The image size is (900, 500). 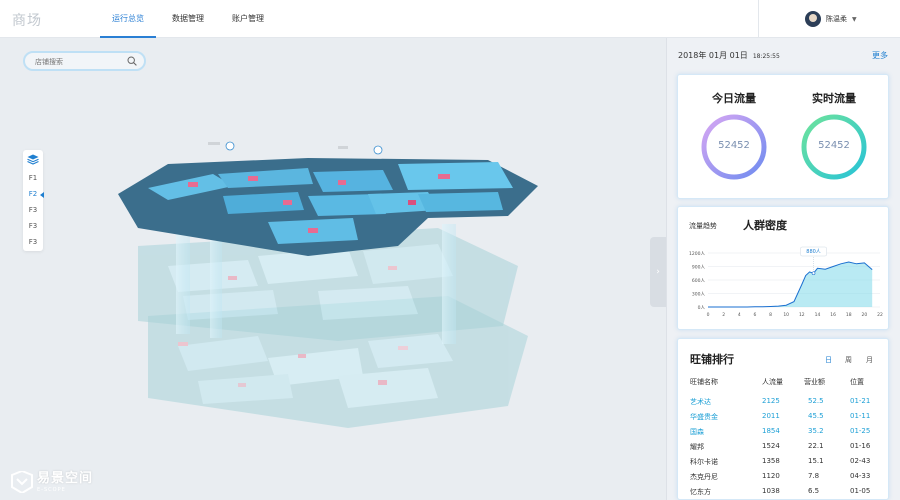 I want to click on cell-location: 01-05, so click(x=860, y=491).